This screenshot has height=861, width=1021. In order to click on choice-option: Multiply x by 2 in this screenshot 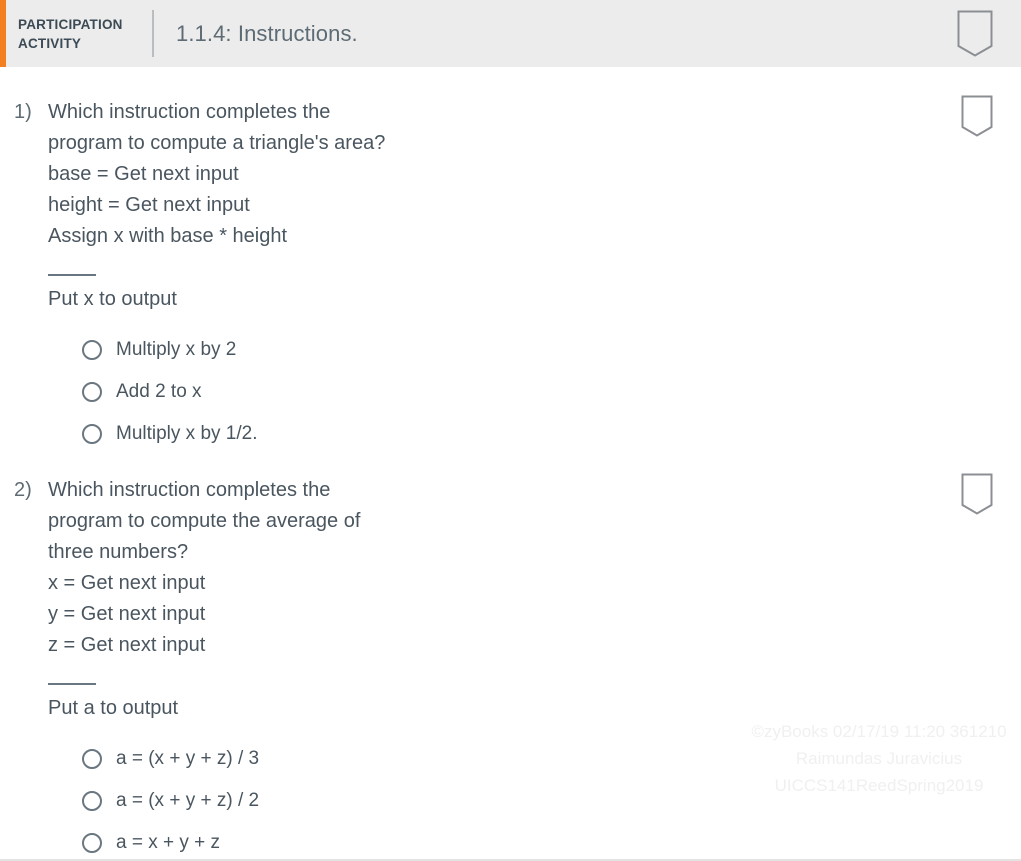, I will do `click(551, 350)`.